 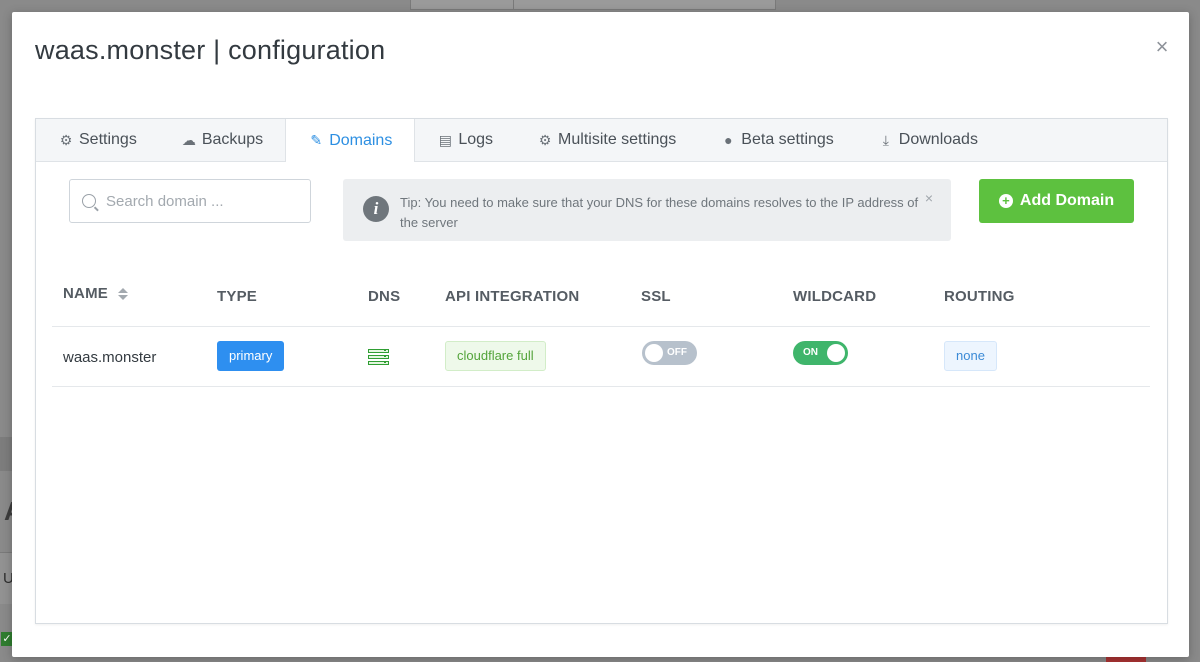 I want to click on search-icon, so click(x=89, y=201).